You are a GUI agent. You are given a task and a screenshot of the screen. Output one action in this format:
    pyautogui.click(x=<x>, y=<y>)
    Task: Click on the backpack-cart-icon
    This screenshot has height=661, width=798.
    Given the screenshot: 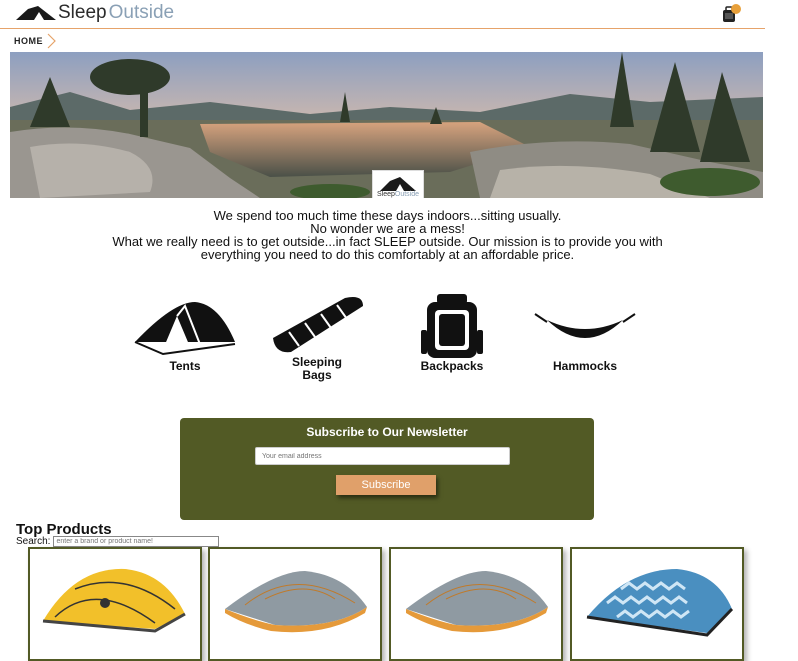 What is the action you would take?
    pyautogui.click(x=732, y=13)
    